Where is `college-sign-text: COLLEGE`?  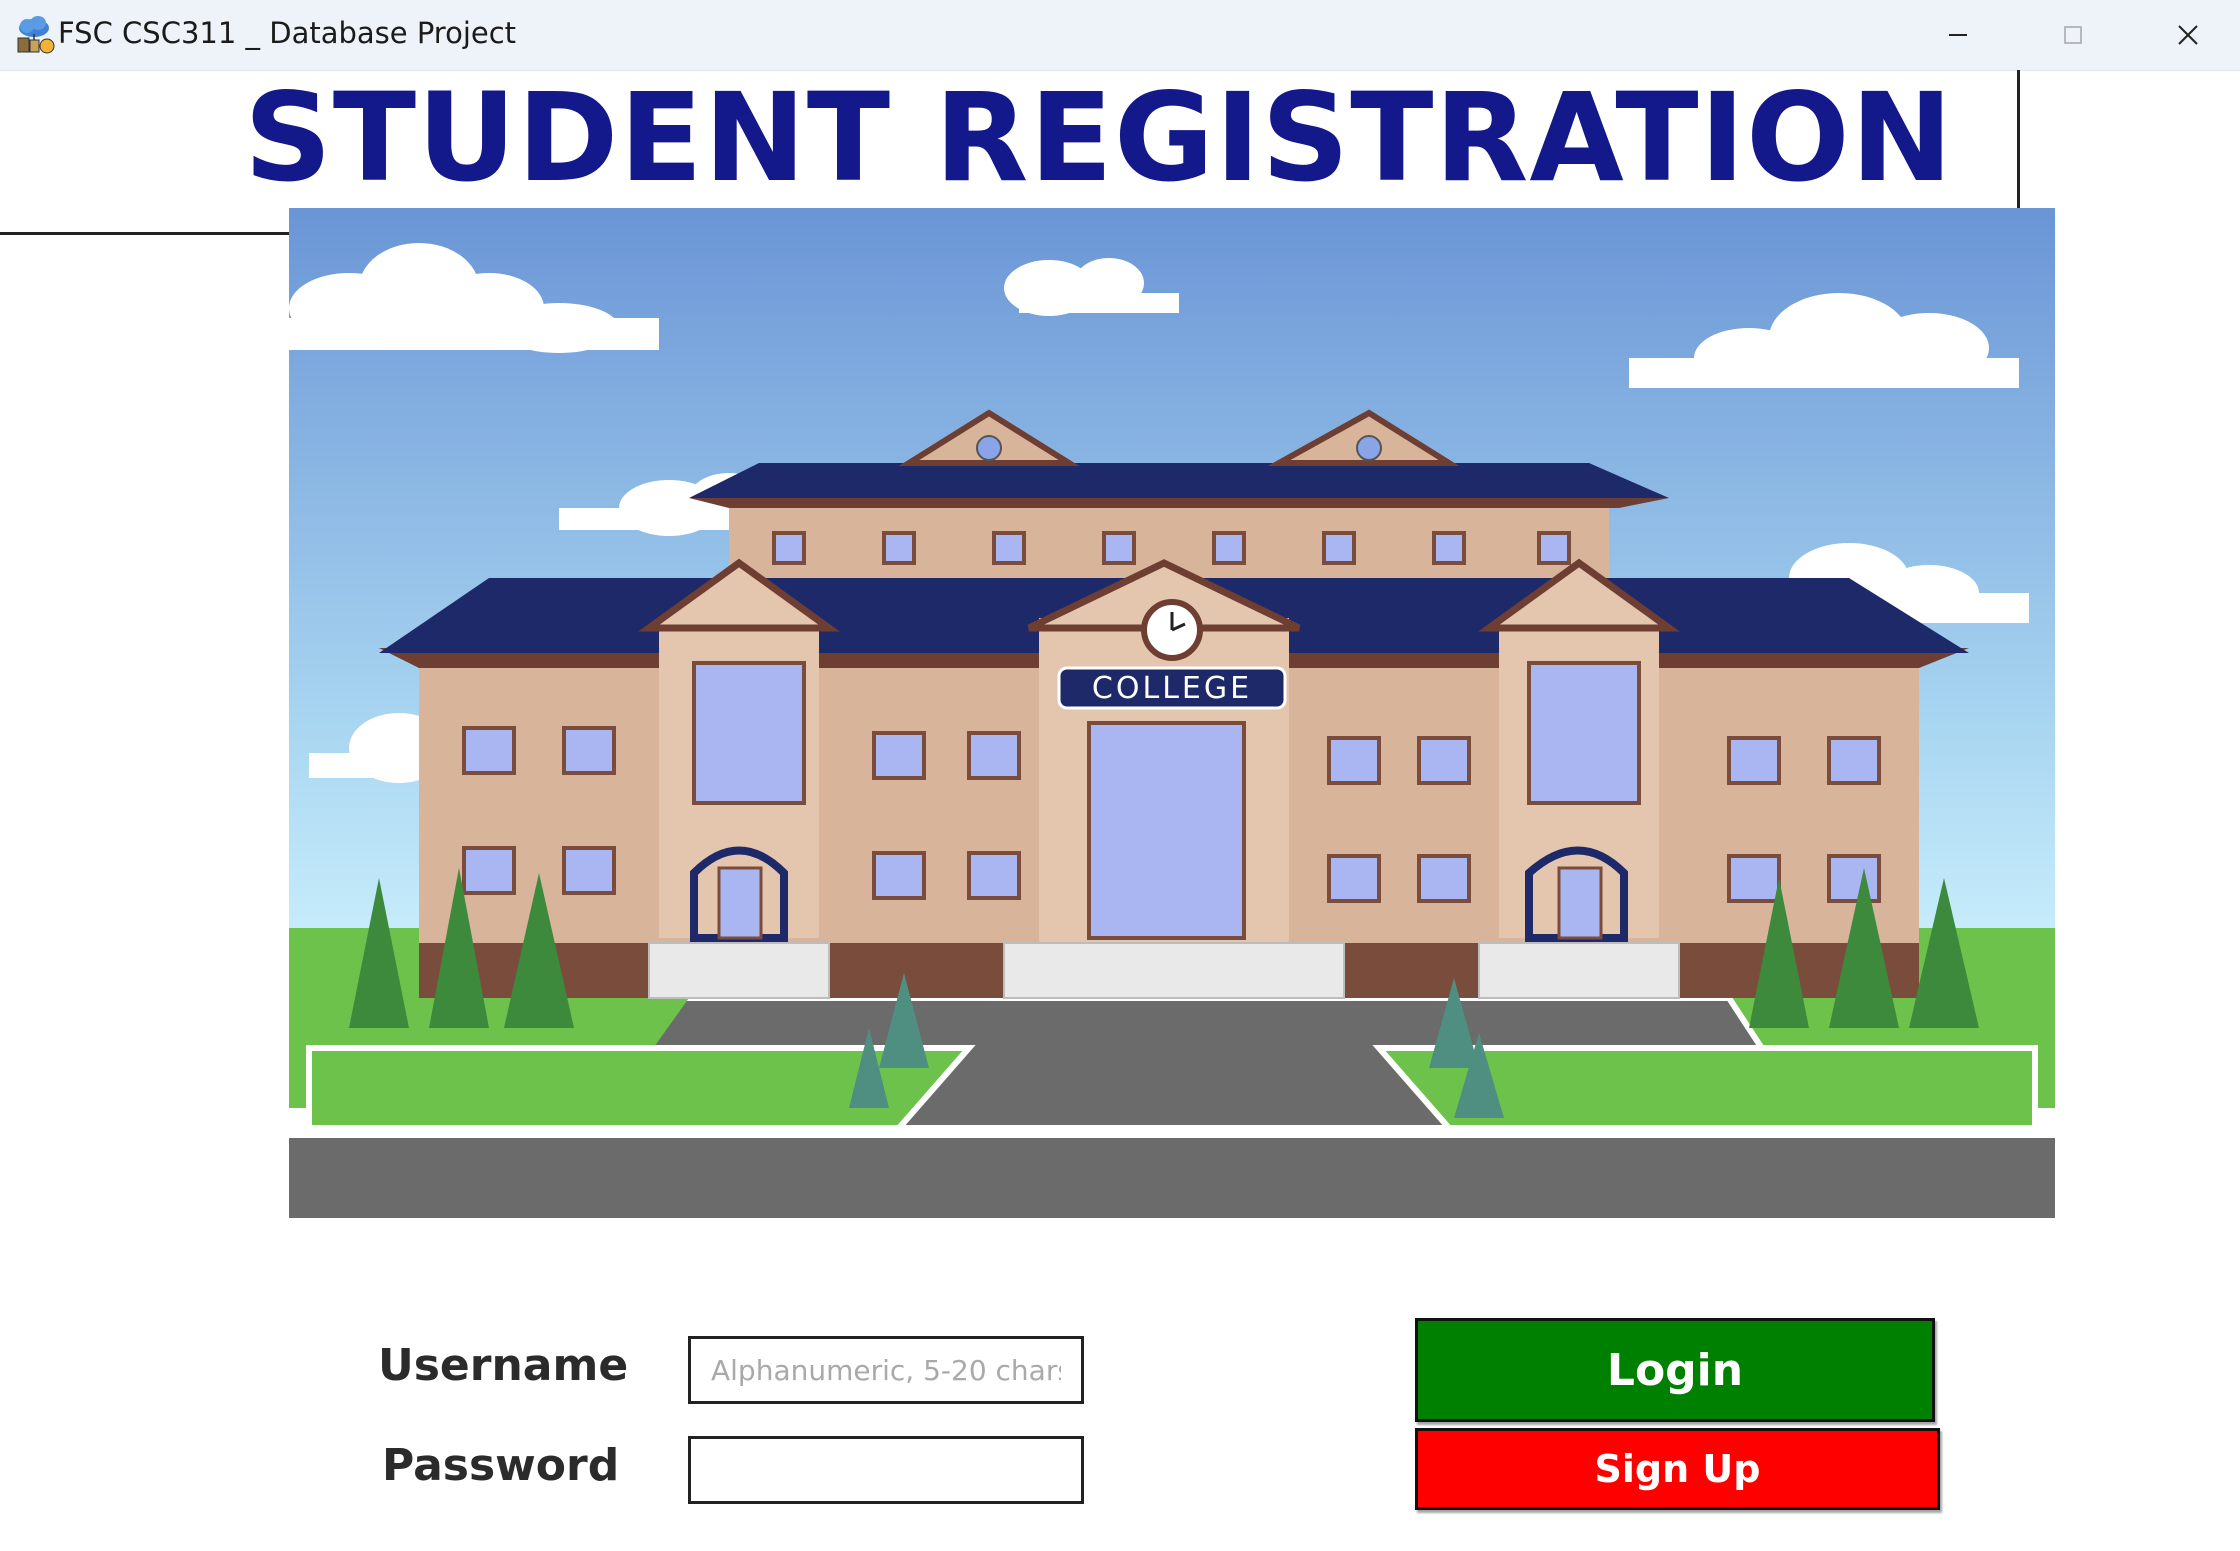
college-sign-text: COLLEGE is located at coordinates (1172, 688).